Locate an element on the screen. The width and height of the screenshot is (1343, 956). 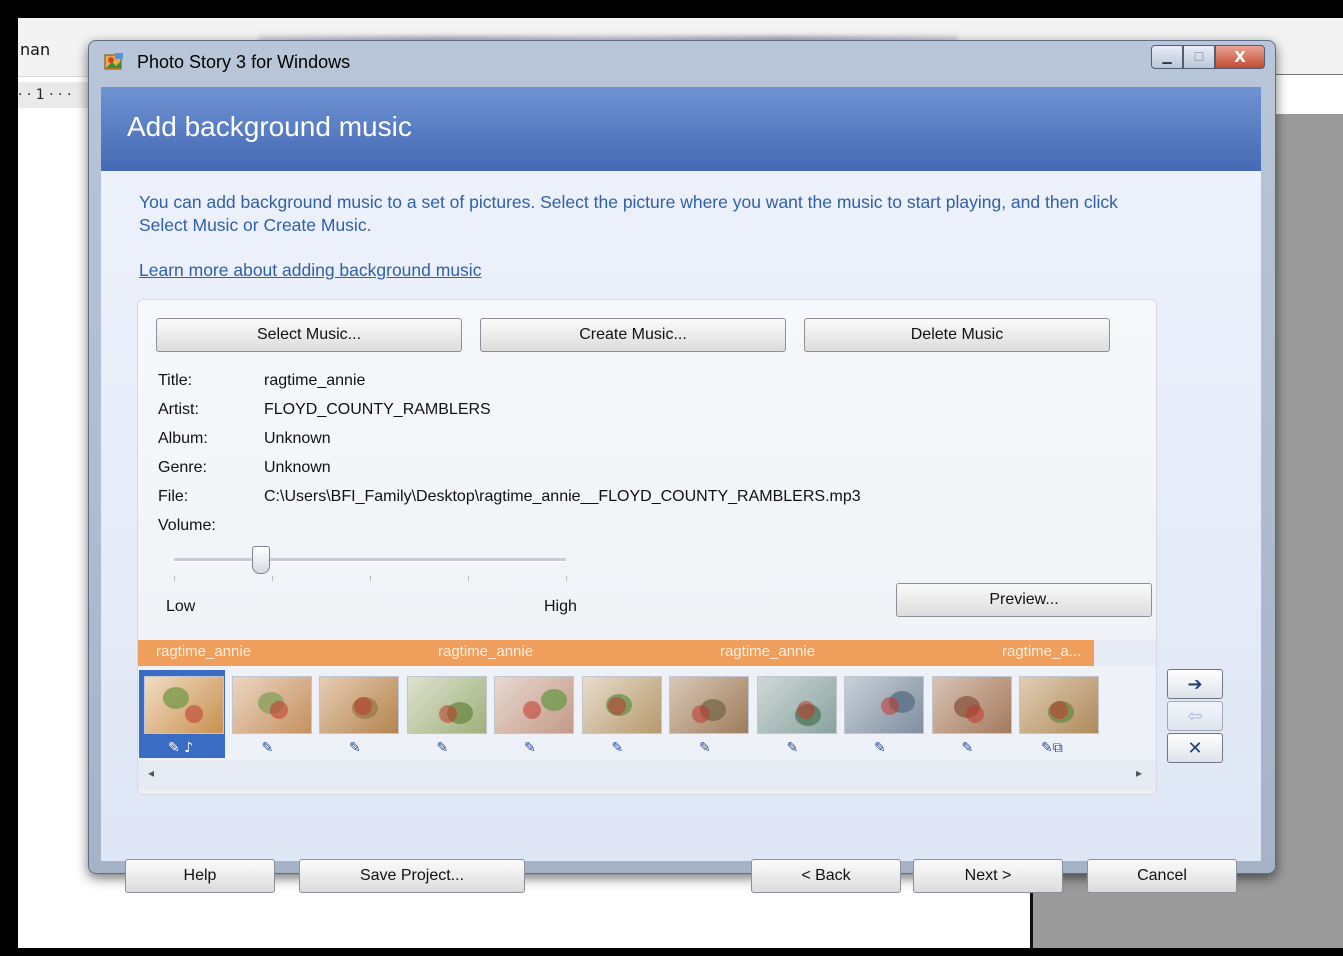
artist-value: FLOYD_COUNTY_RAMBLERS is located at coordinates (377, 409).